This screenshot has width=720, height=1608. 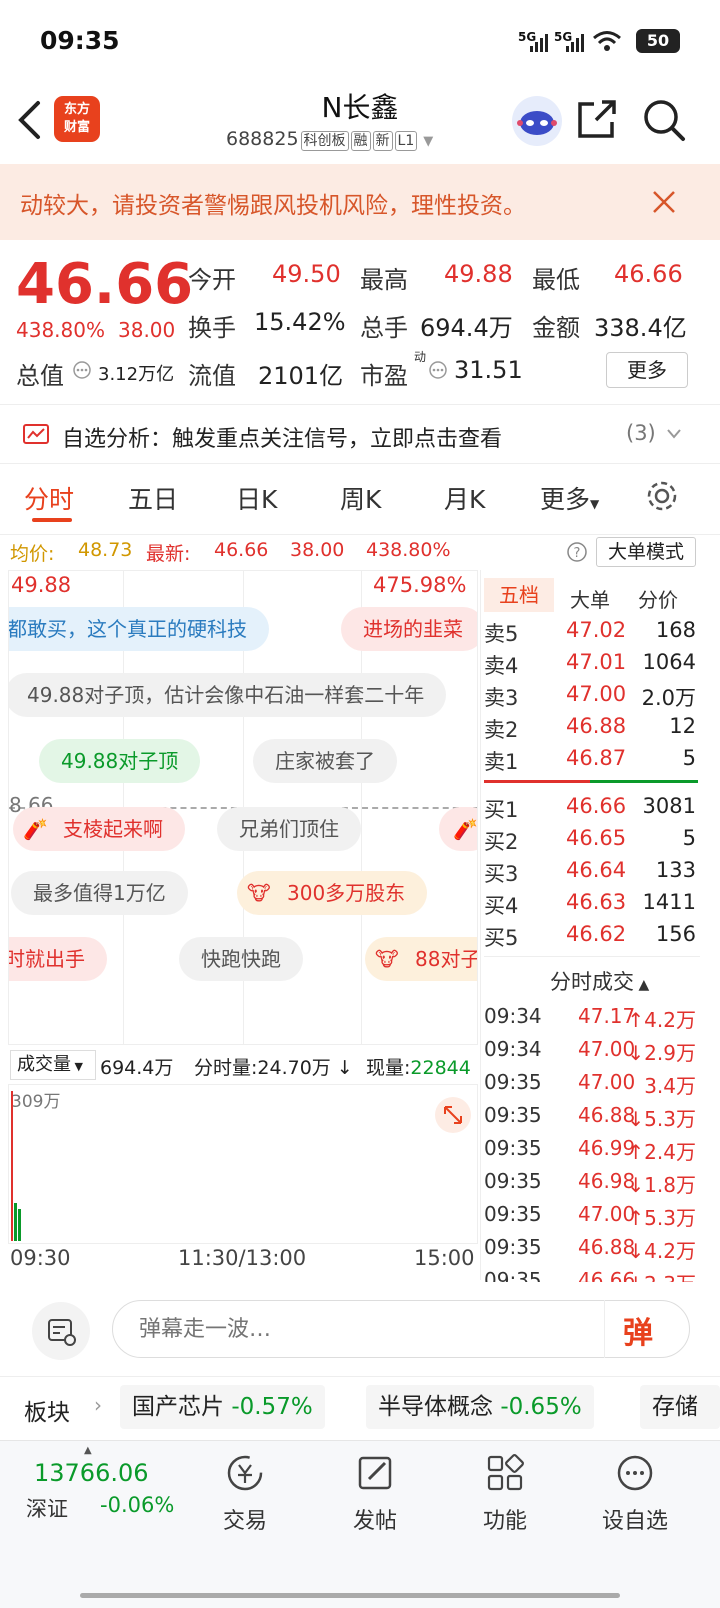 I want to click on vol-max-label: 309万, so click(x=36, y=1102).